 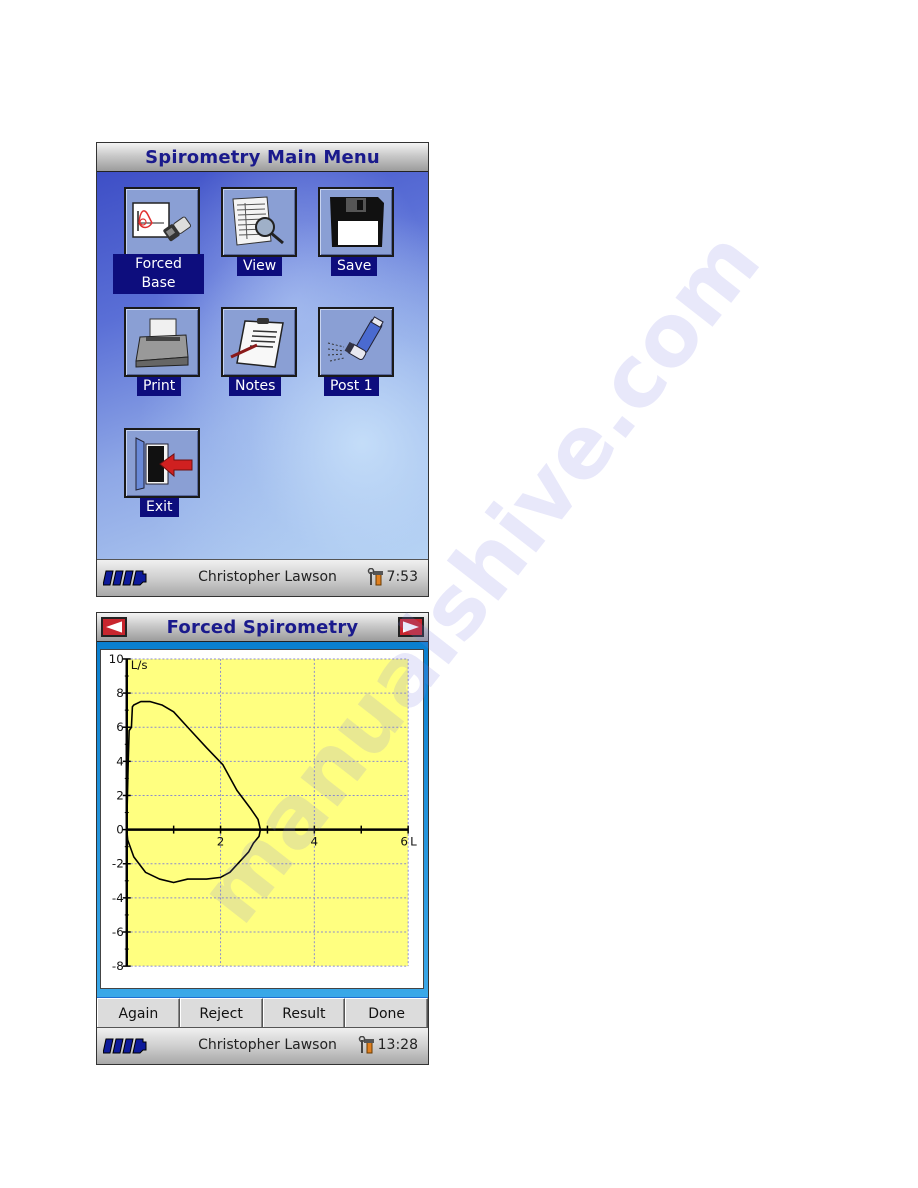 I want to click on y-tick-label: 6, so click(x=120, y=727).